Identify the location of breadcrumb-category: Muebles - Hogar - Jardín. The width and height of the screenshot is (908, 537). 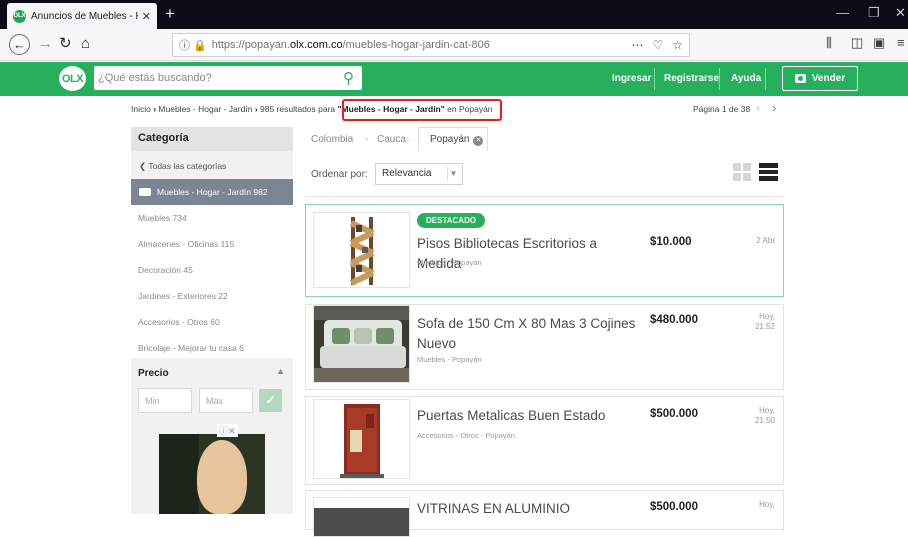
(205, 109).